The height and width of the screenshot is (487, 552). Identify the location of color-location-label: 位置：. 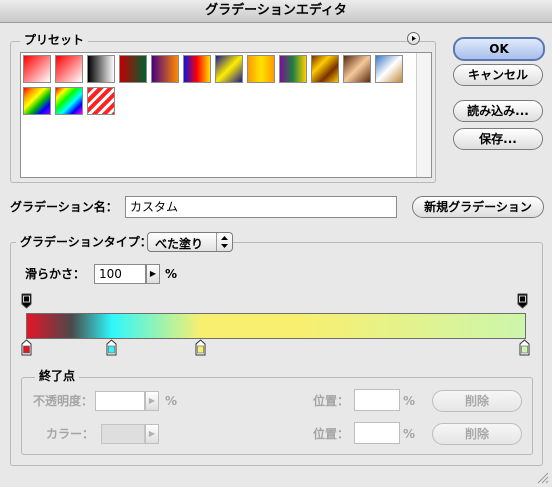
(331, 434).